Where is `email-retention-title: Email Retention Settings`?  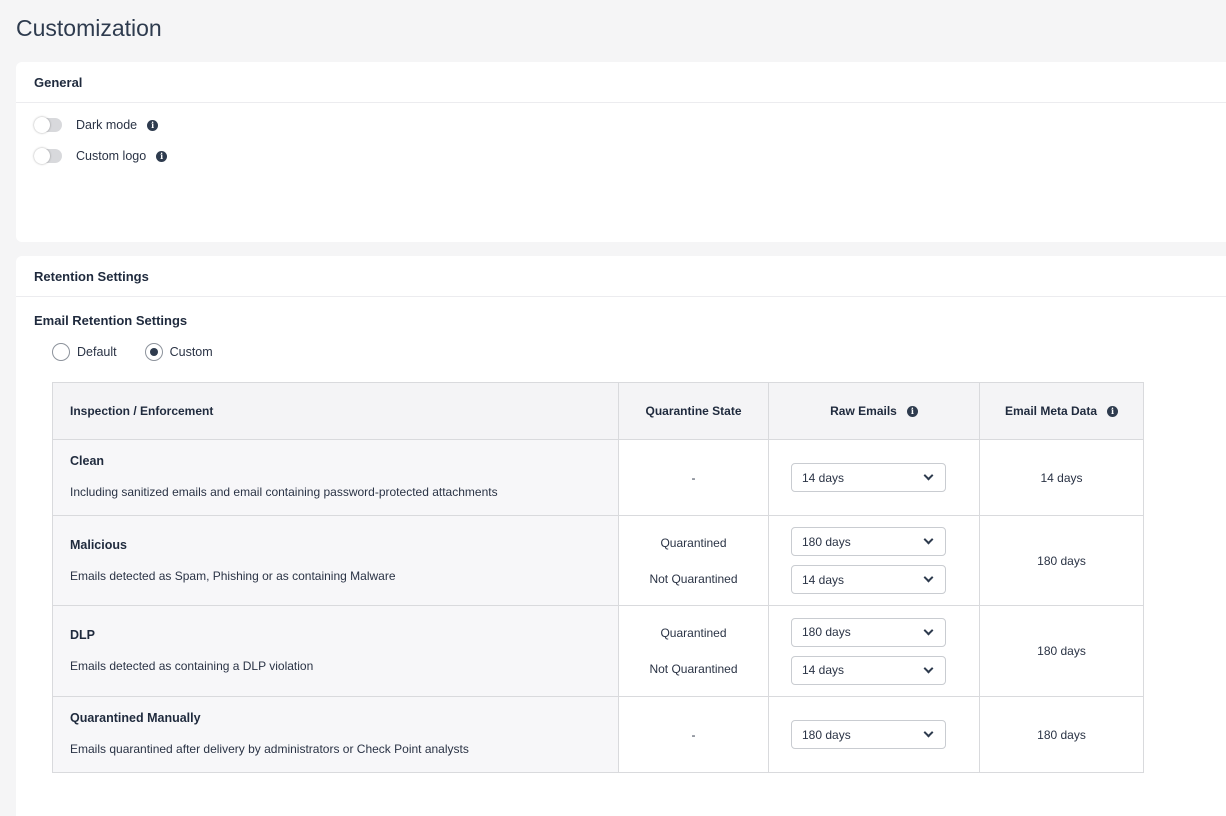 email-retention-title: Email Retention Settings is located at coordinates (111, 320).